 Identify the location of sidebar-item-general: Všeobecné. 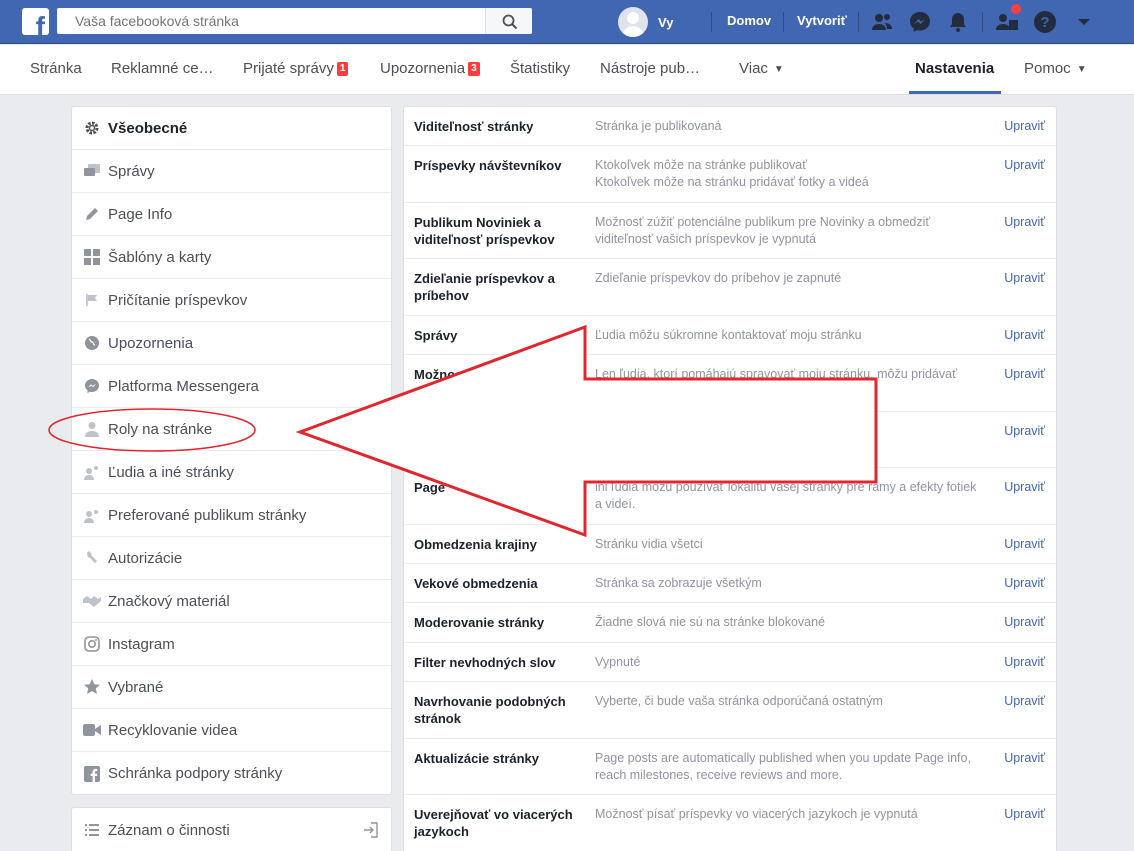
(231, 128).